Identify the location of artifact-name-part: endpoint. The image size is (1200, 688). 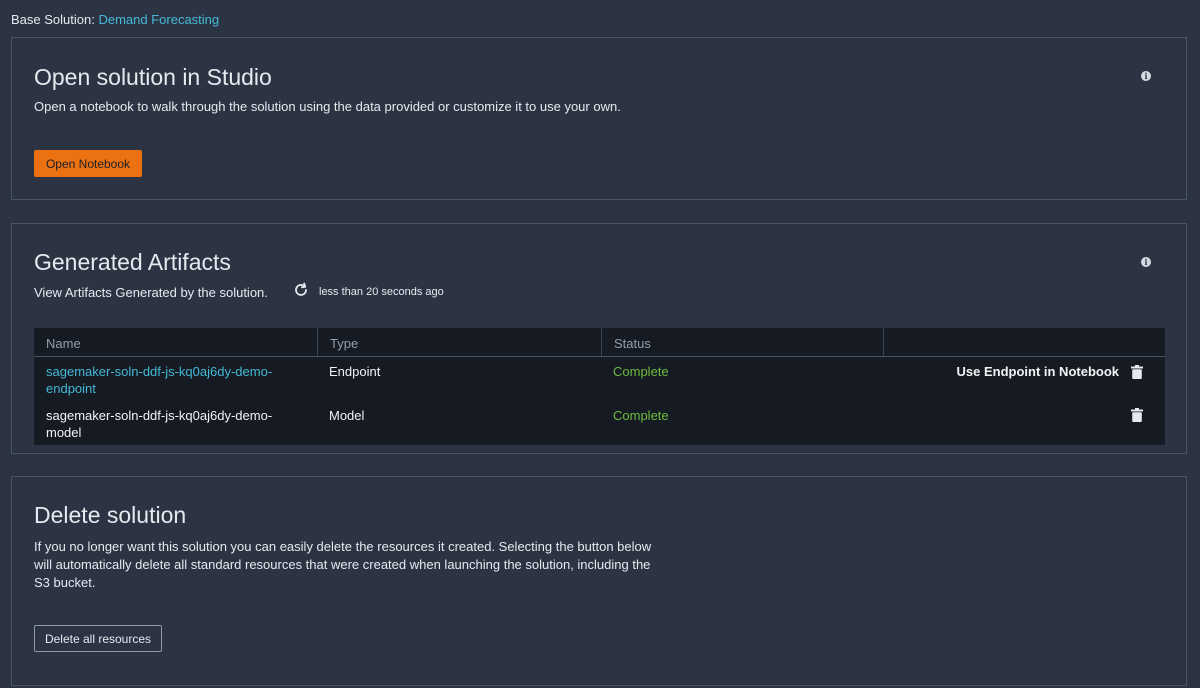
(71, 388).